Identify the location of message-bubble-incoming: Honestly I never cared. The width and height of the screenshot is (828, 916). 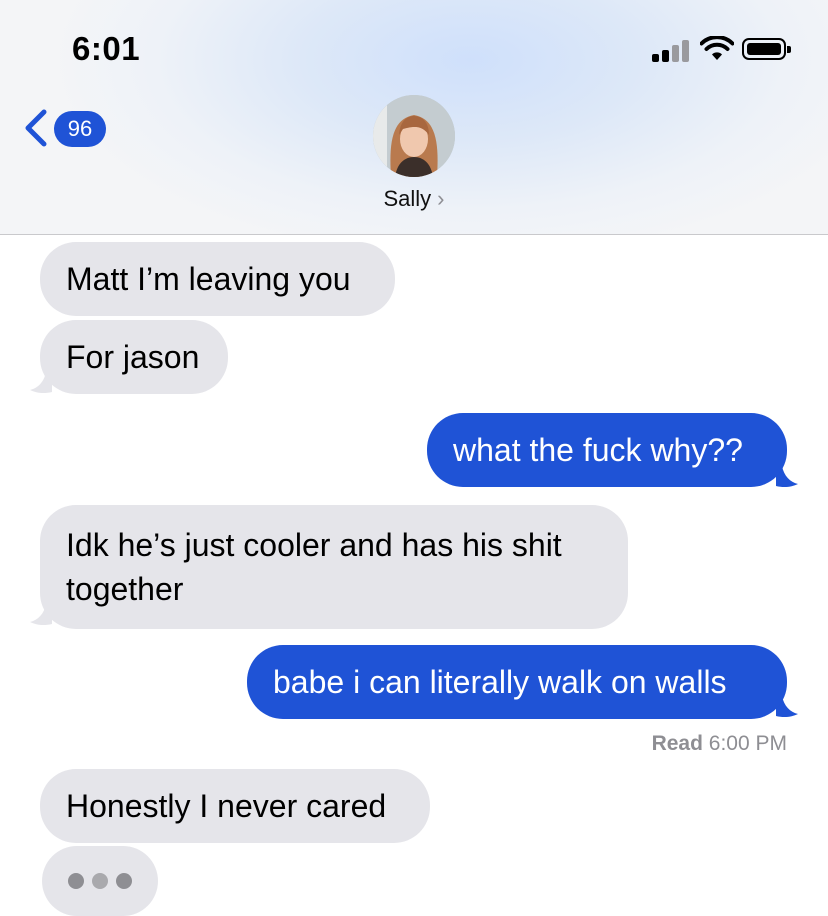
(235, 806).